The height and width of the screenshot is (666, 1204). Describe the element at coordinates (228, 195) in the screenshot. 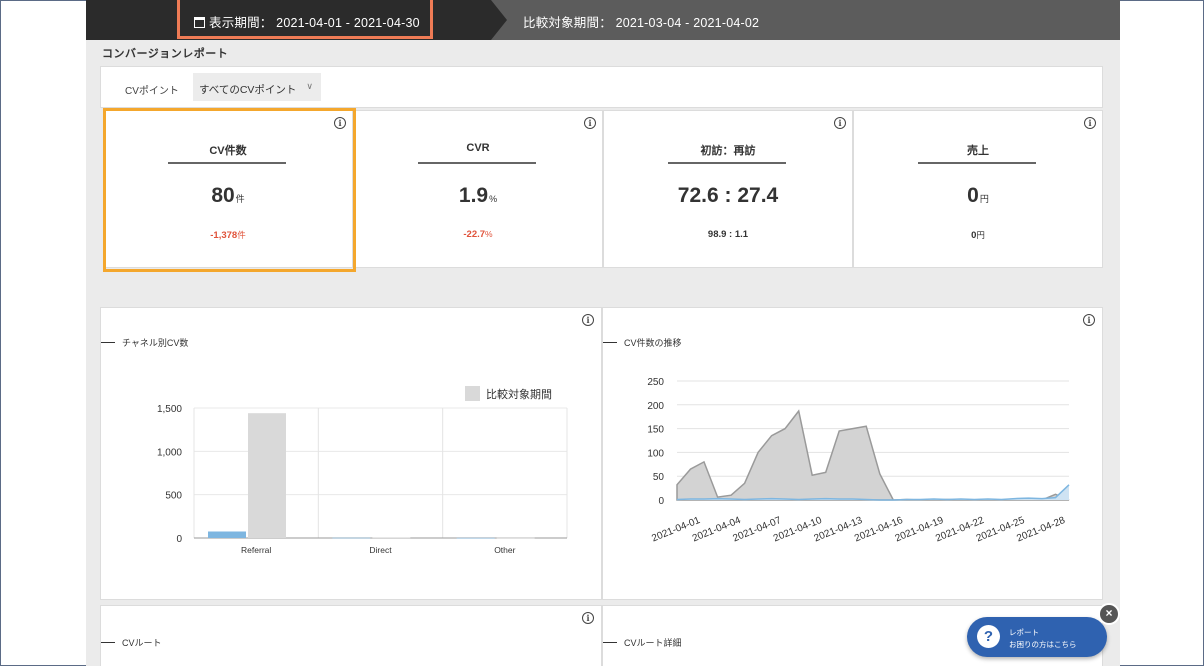

I see `metric-value: 80件` at that location.